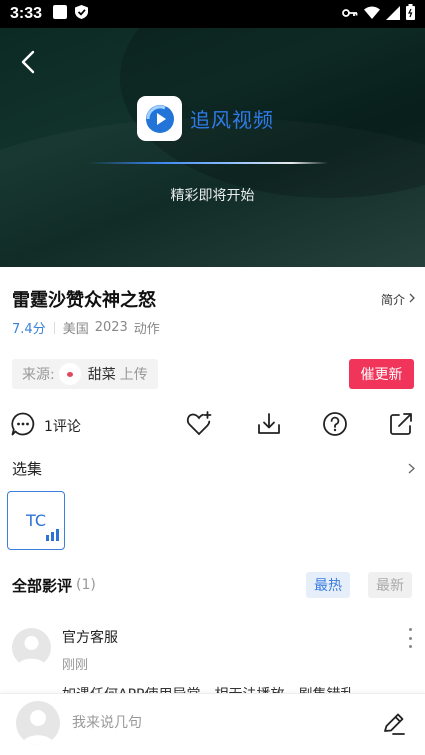 The height and width of the screenshot is (755, 425). Describe the element at coordinates (27, 469) in the screenshot. I see `episodes-title: 选集` at that location.